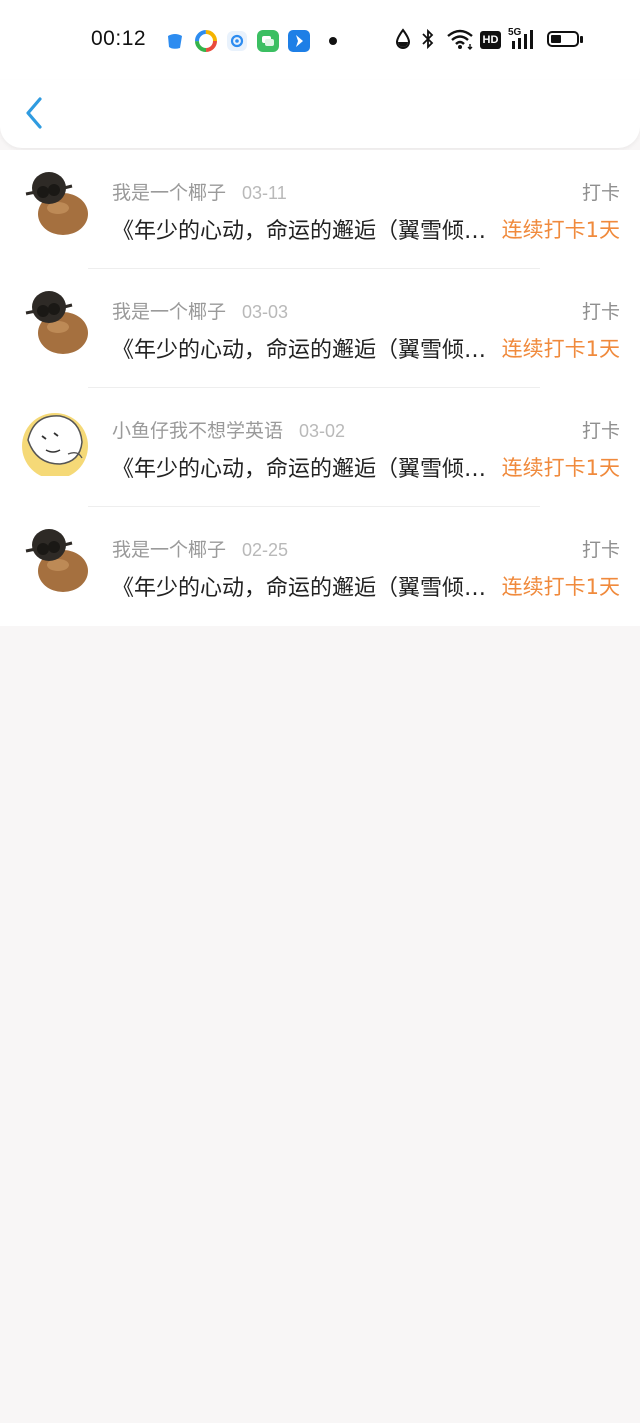 The width and height of the screenshot is (640, 1423). I want to click on user-name: 我是一个椰子 03-11, so click(199, 193).